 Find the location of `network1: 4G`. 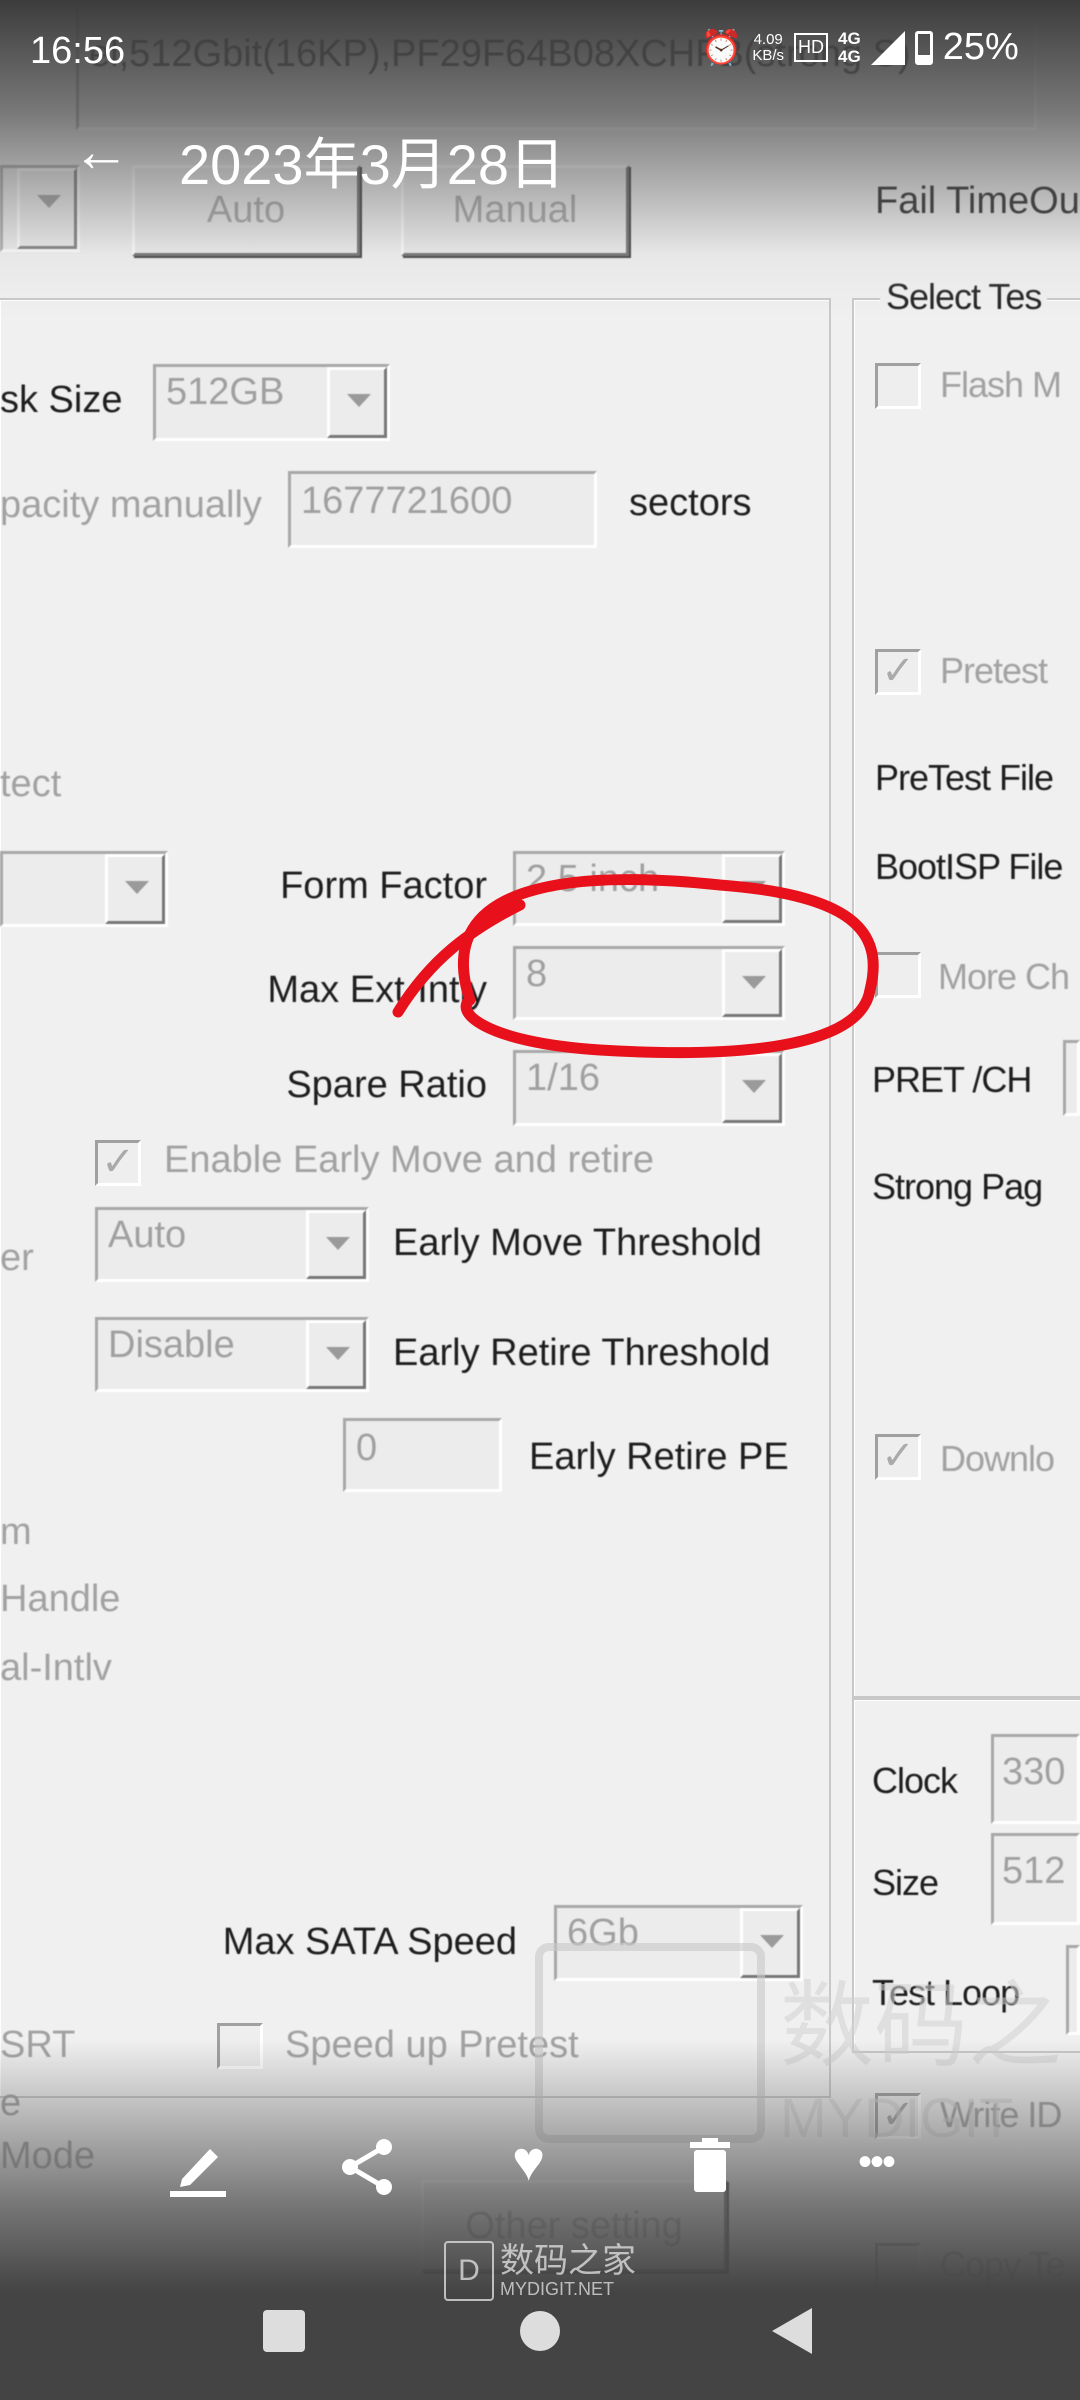

network1: 4G is located at coordinates (849, 38).